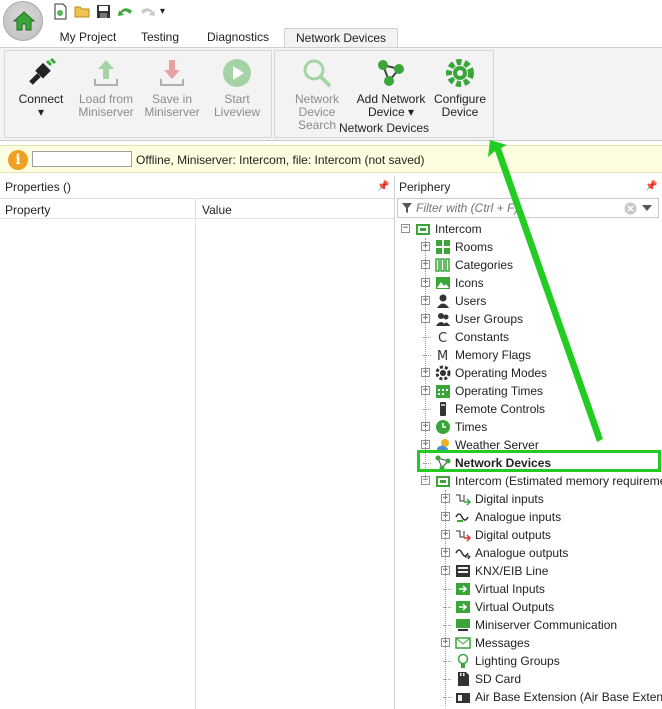  Describe the element at coordinates (498, 679) in the screenshot. I see `tree-item-label: SD Card` at that location.